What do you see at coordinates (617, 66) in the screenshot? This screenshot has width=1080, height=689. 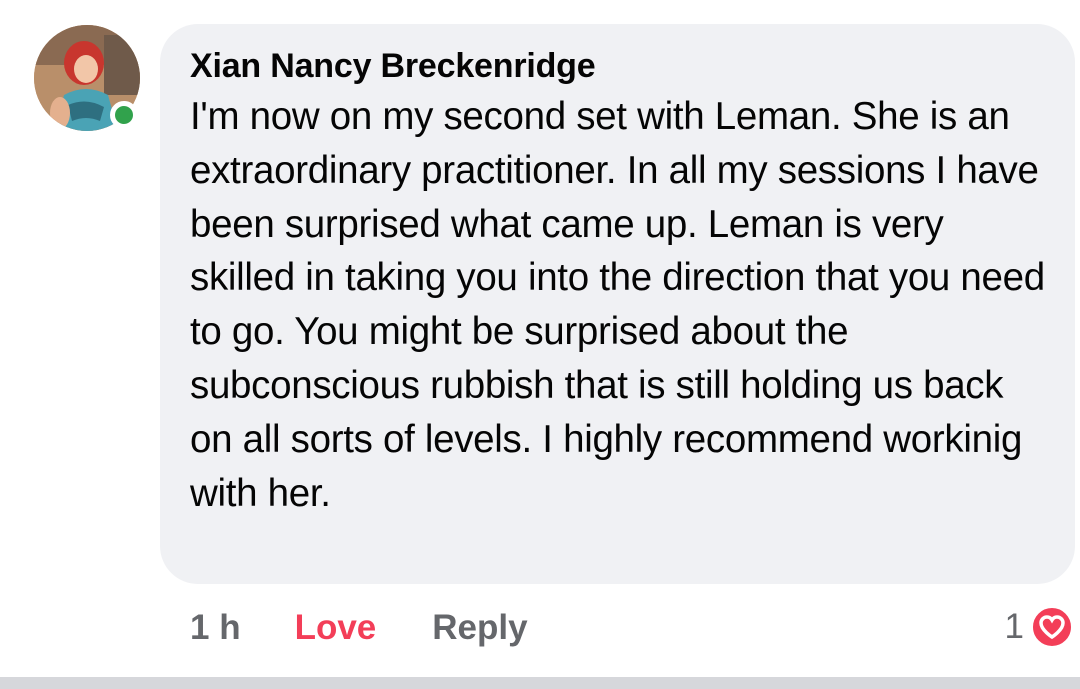 I see `comment-author: Xian Nancy Breckenridge` at bounding box center [617, 66].